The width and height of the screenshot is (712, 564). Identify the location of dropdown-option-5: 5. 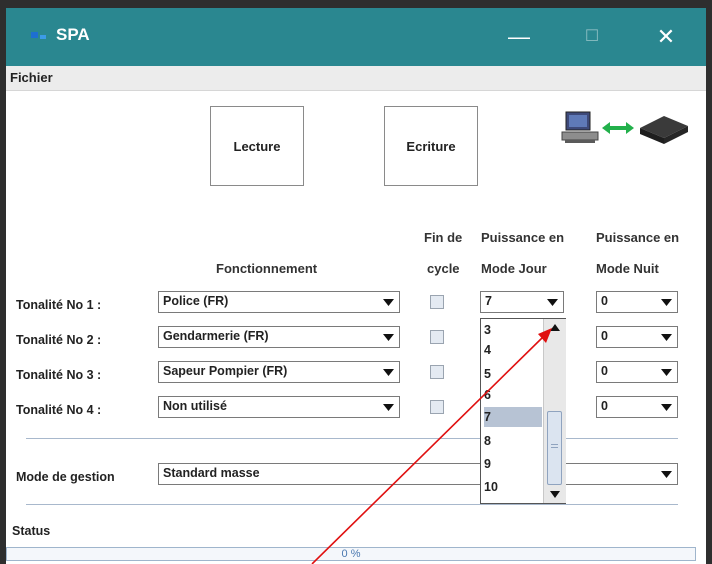
(513, 374).